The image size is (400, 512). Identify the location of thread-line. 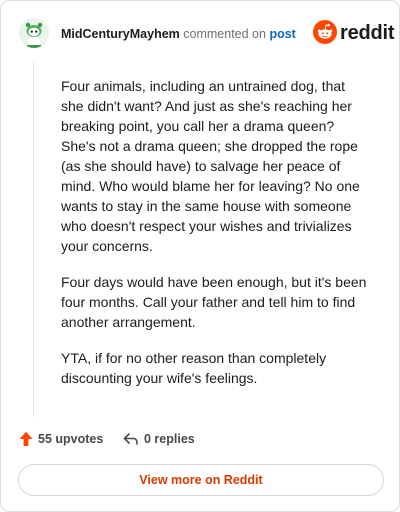
(33, 239).